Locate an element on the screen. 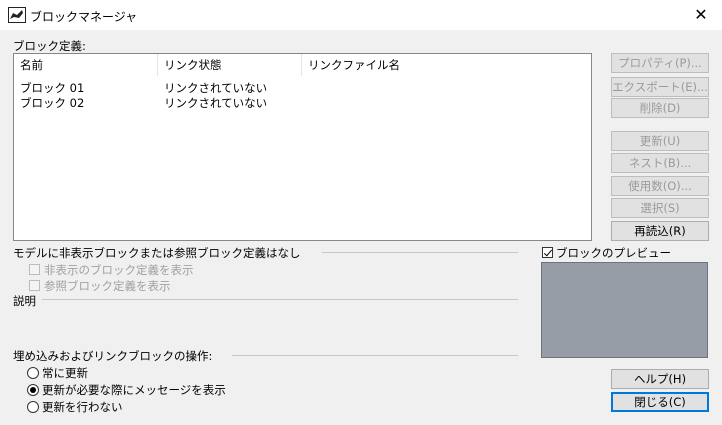 This screenshot has height=425, width=722. operations-label: 埋め込みおよびリンクブロックの操作: is located at coordinates (113, 356).